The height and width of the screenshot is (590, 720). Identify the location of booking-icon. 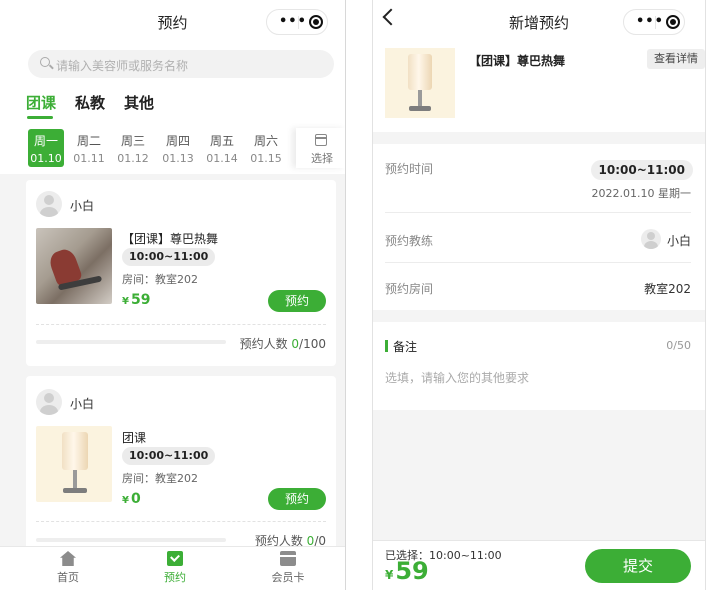
(175, 558).